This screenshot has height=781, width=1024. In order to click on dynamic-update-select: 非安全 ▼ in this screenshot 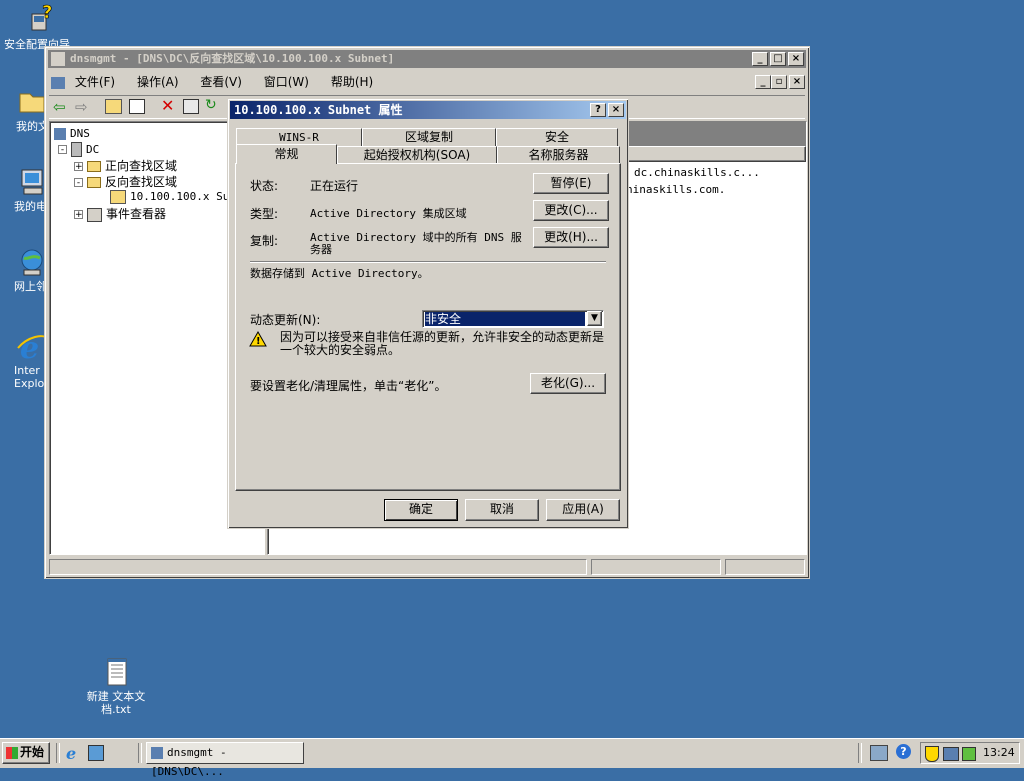, I will do `click(513, 319)`.